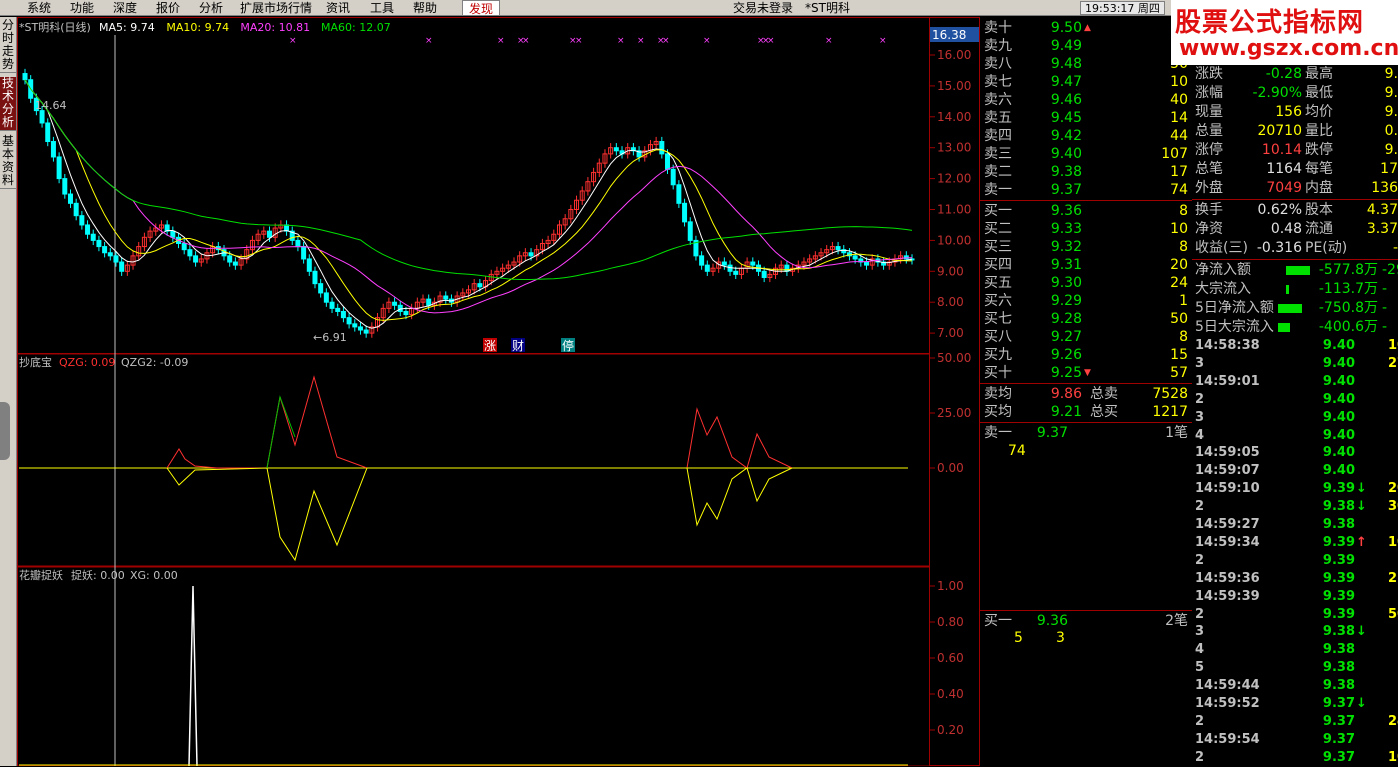 The image size is (1398, 767). I want to click on menu-item-7: 工具, so click(382, 8).